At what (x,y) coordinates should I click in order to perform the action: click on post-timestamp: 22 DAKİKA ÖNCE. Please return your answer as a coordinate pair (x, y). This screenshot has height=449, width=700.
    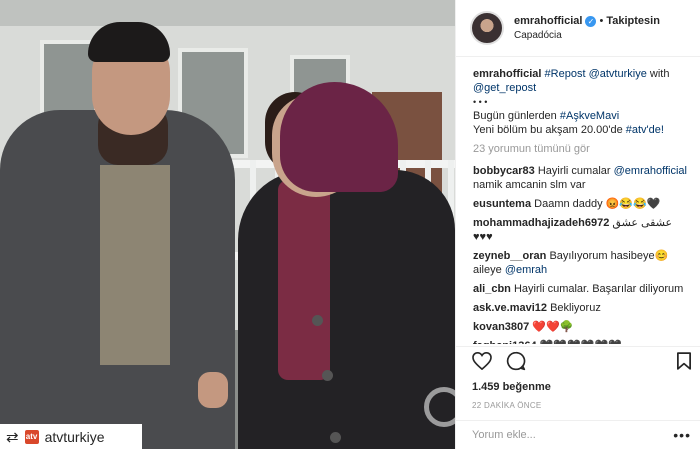
    Looking at the image, I should click on (581, 405).